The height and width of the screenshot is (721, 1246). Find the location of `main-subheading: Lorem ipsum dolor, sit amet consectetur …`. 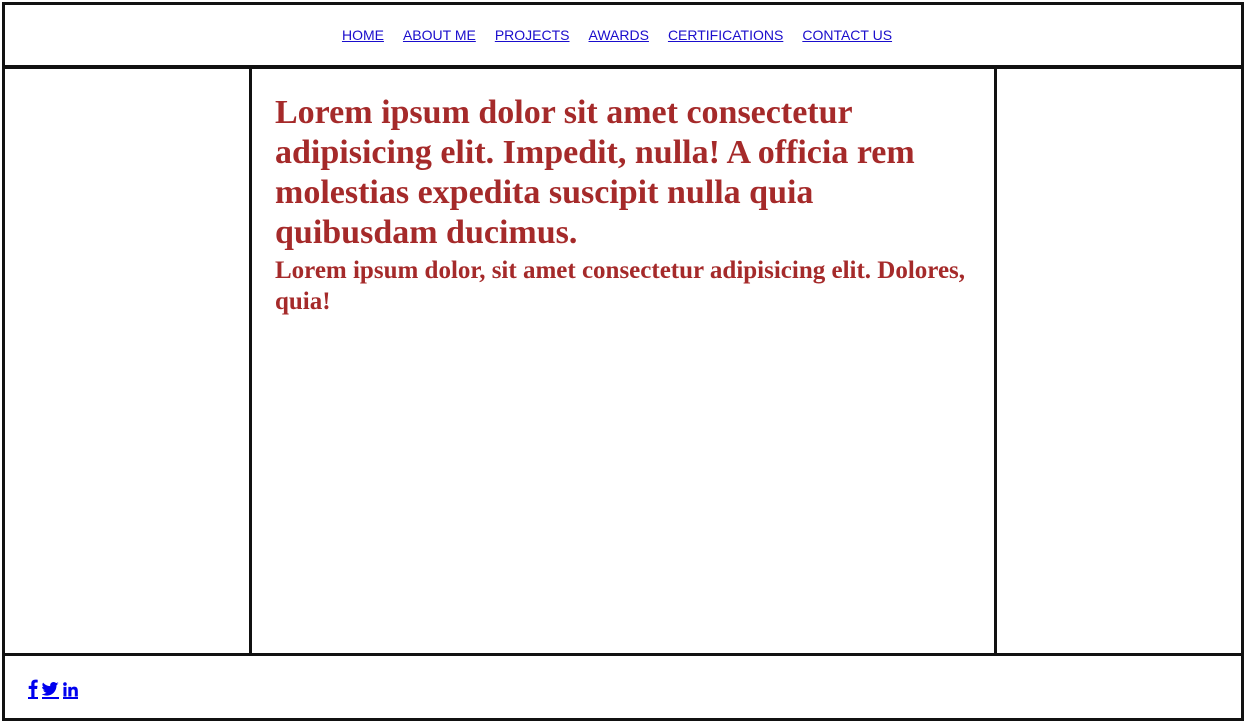

main-subheading: Lorem ipsum dolor, sit amet consectetur … is located at coordinates (620, 286).